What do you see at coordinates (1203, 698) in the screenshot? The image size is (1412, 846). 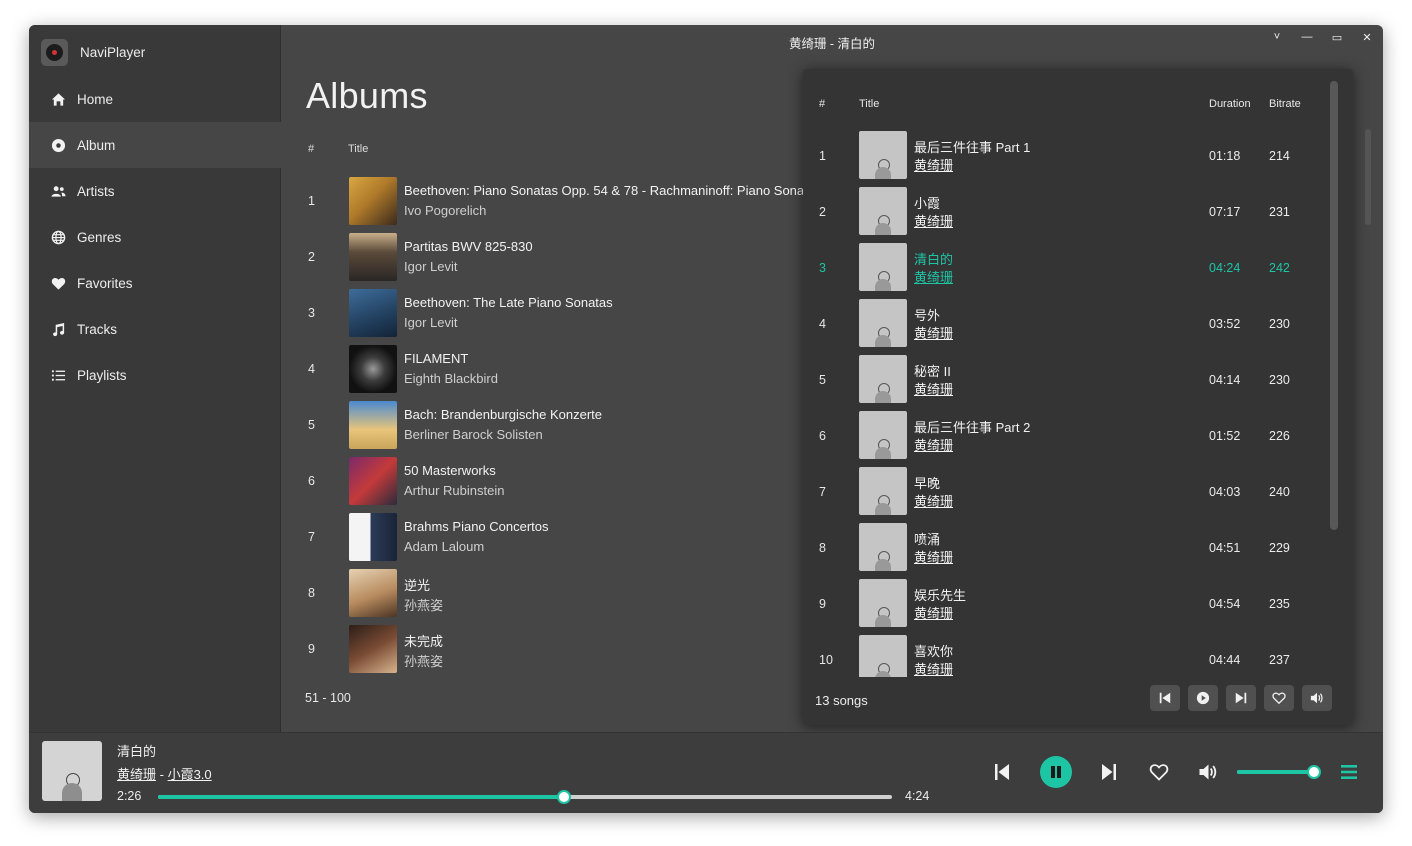 I see `queue-play-button` at bounding box center [1203, 698].